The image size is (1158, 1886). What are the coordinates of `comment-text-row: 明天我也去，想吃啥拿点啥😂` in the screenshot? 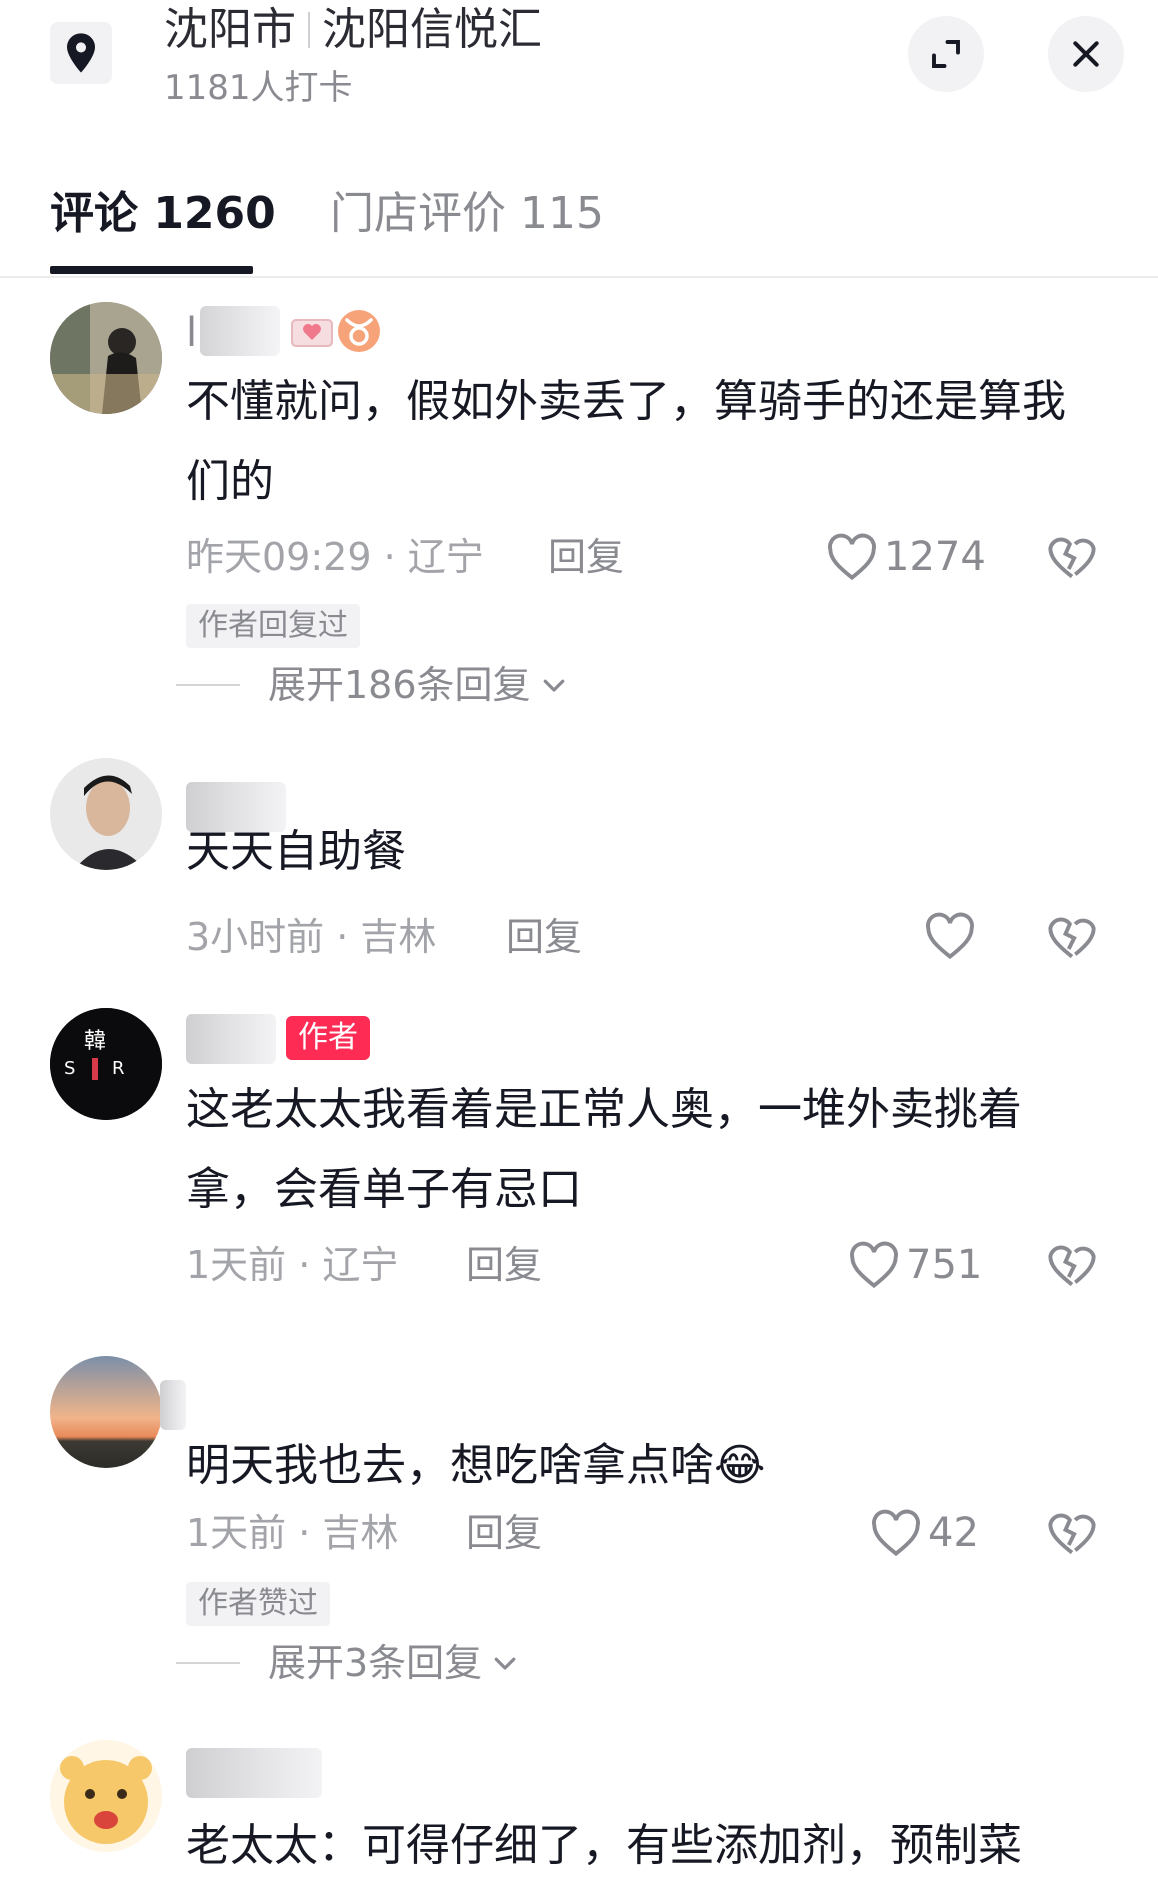 It's located at (636, 1466).